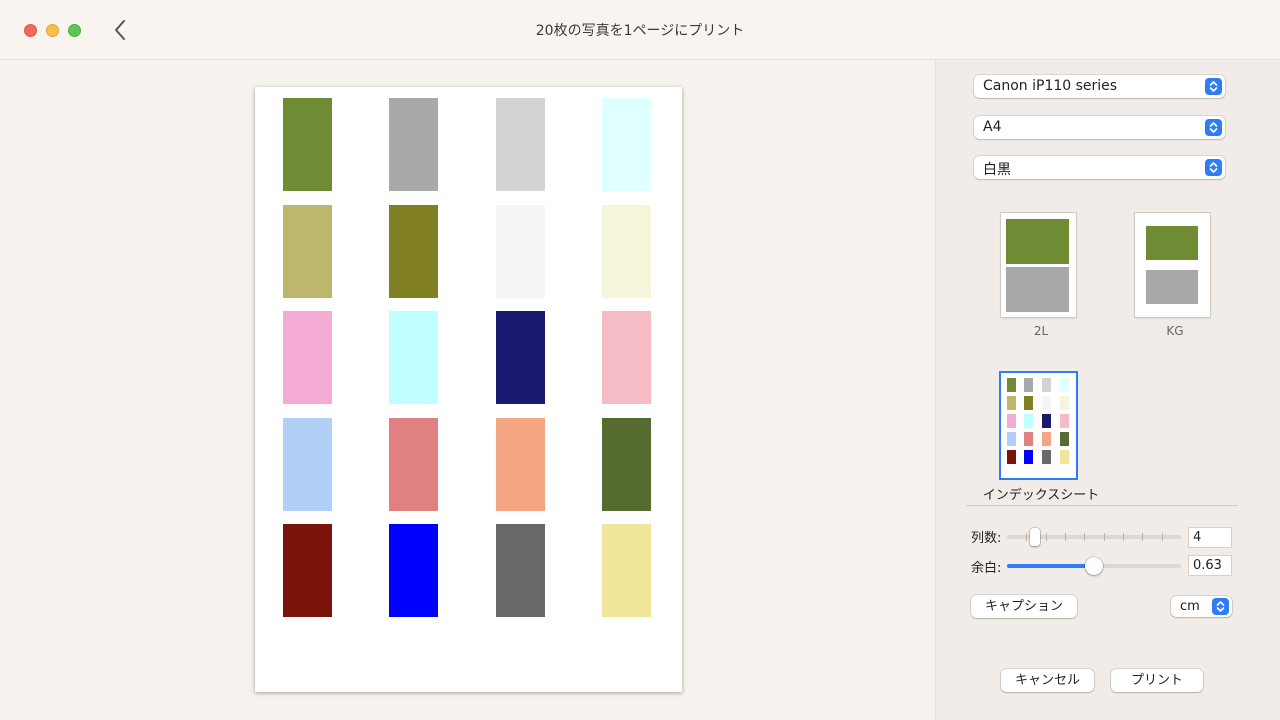 This screenshot has width=1280, height=720. What do you see at coordinates (1172, 265) in the screenshot?
I see `layout-thumbnail-kg` at bounding box center [1172, 265].